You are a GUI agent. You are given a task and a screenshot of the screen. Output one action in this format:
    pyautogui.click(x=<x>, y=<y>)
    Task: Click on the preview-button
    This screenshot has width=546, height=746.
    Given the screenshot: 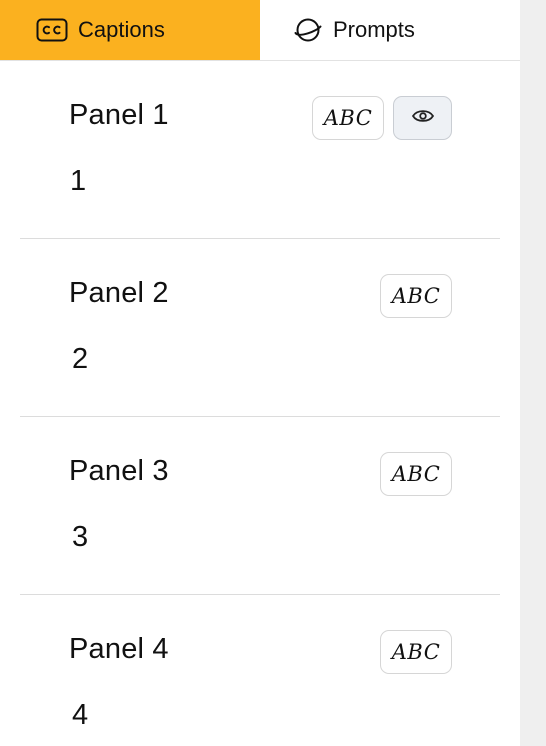 What is the action you would take?
    pyautogui.click(x=422, y=118)
    